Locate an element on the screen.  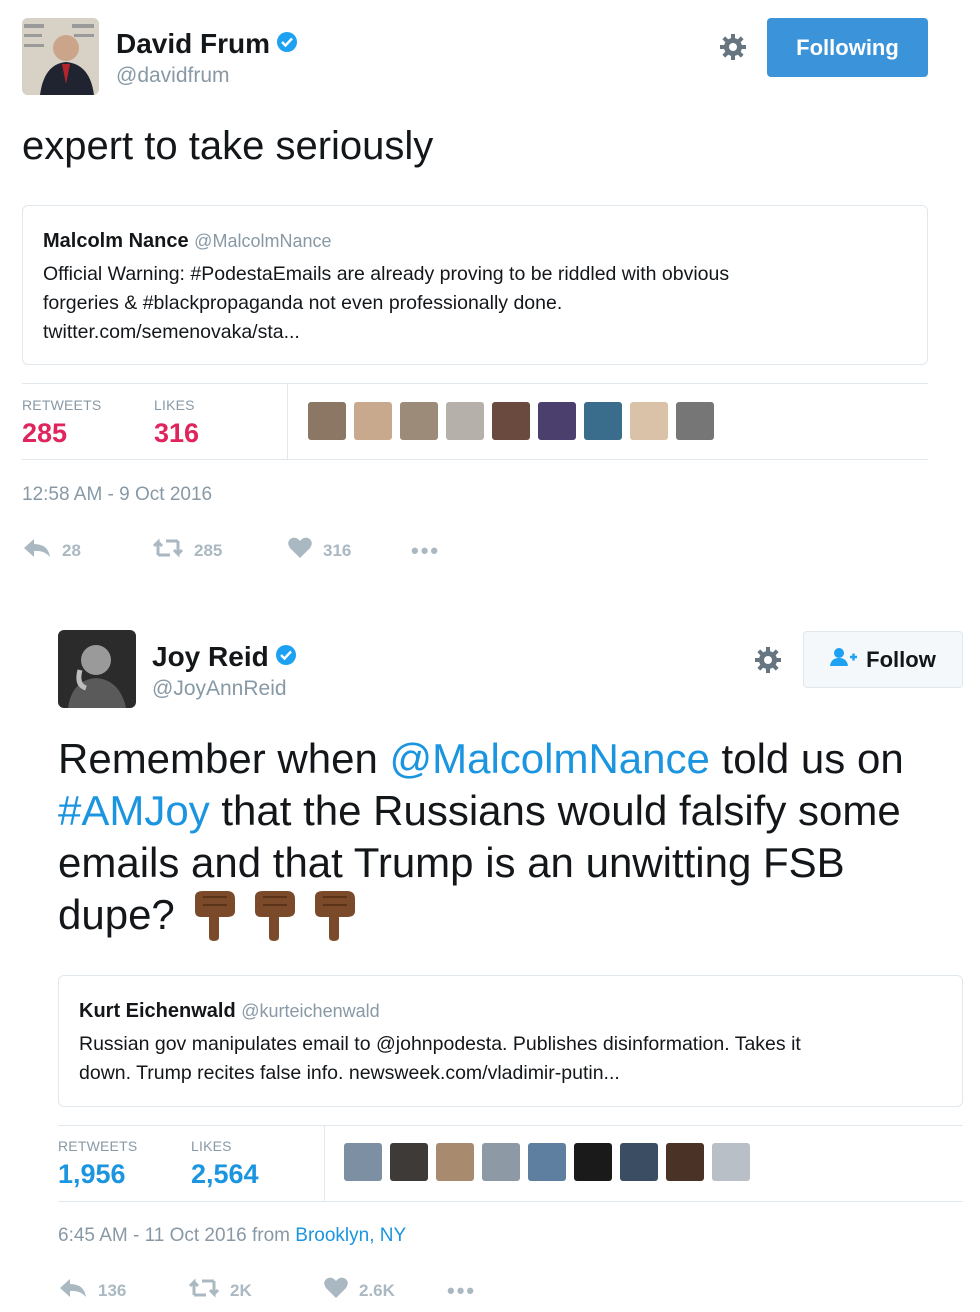
tweet-line: dupe? is located at coordinates (508, 915).